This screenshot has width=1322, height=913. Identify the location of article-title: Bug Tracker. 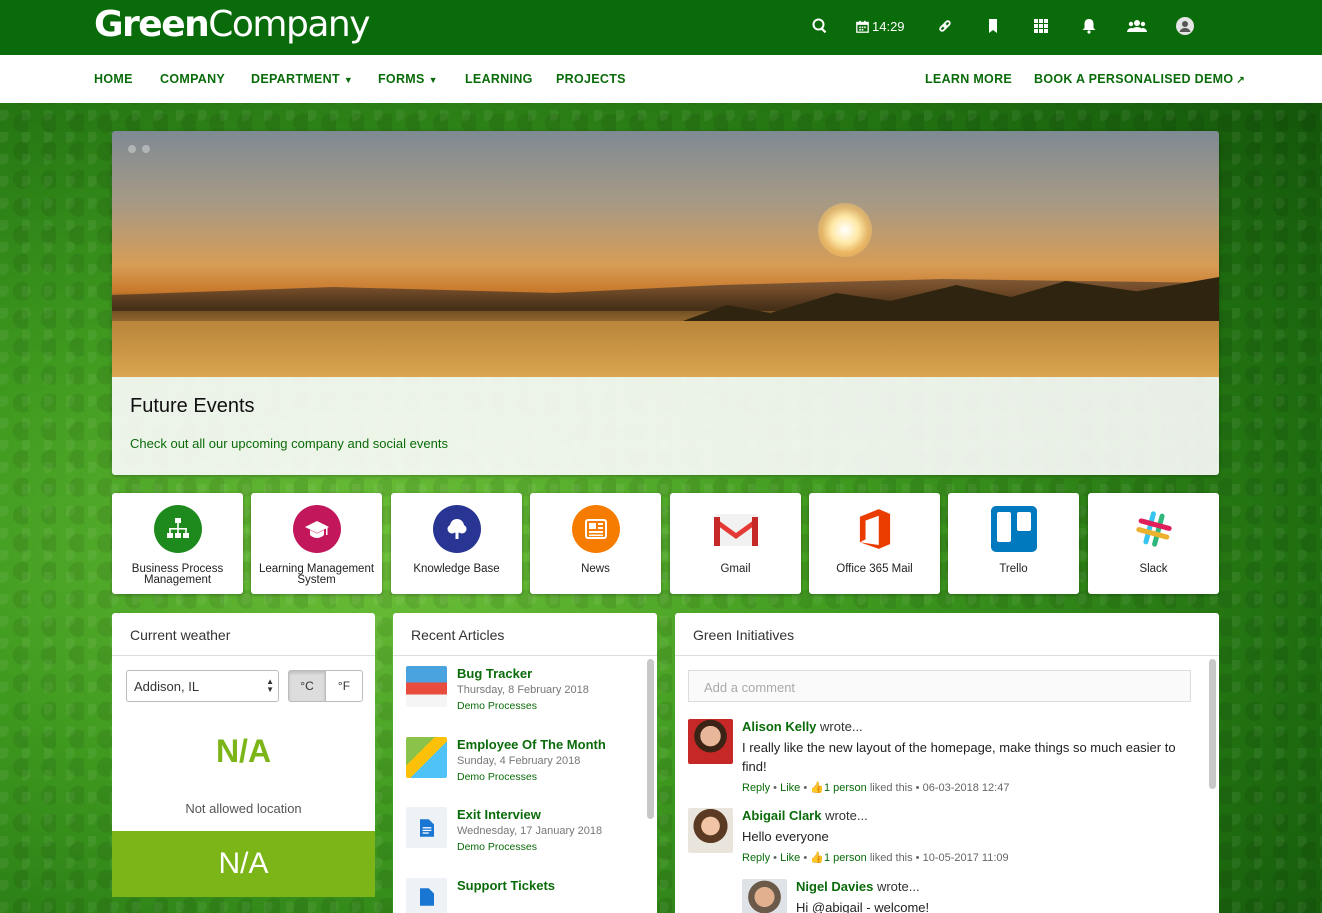
(494, 673).